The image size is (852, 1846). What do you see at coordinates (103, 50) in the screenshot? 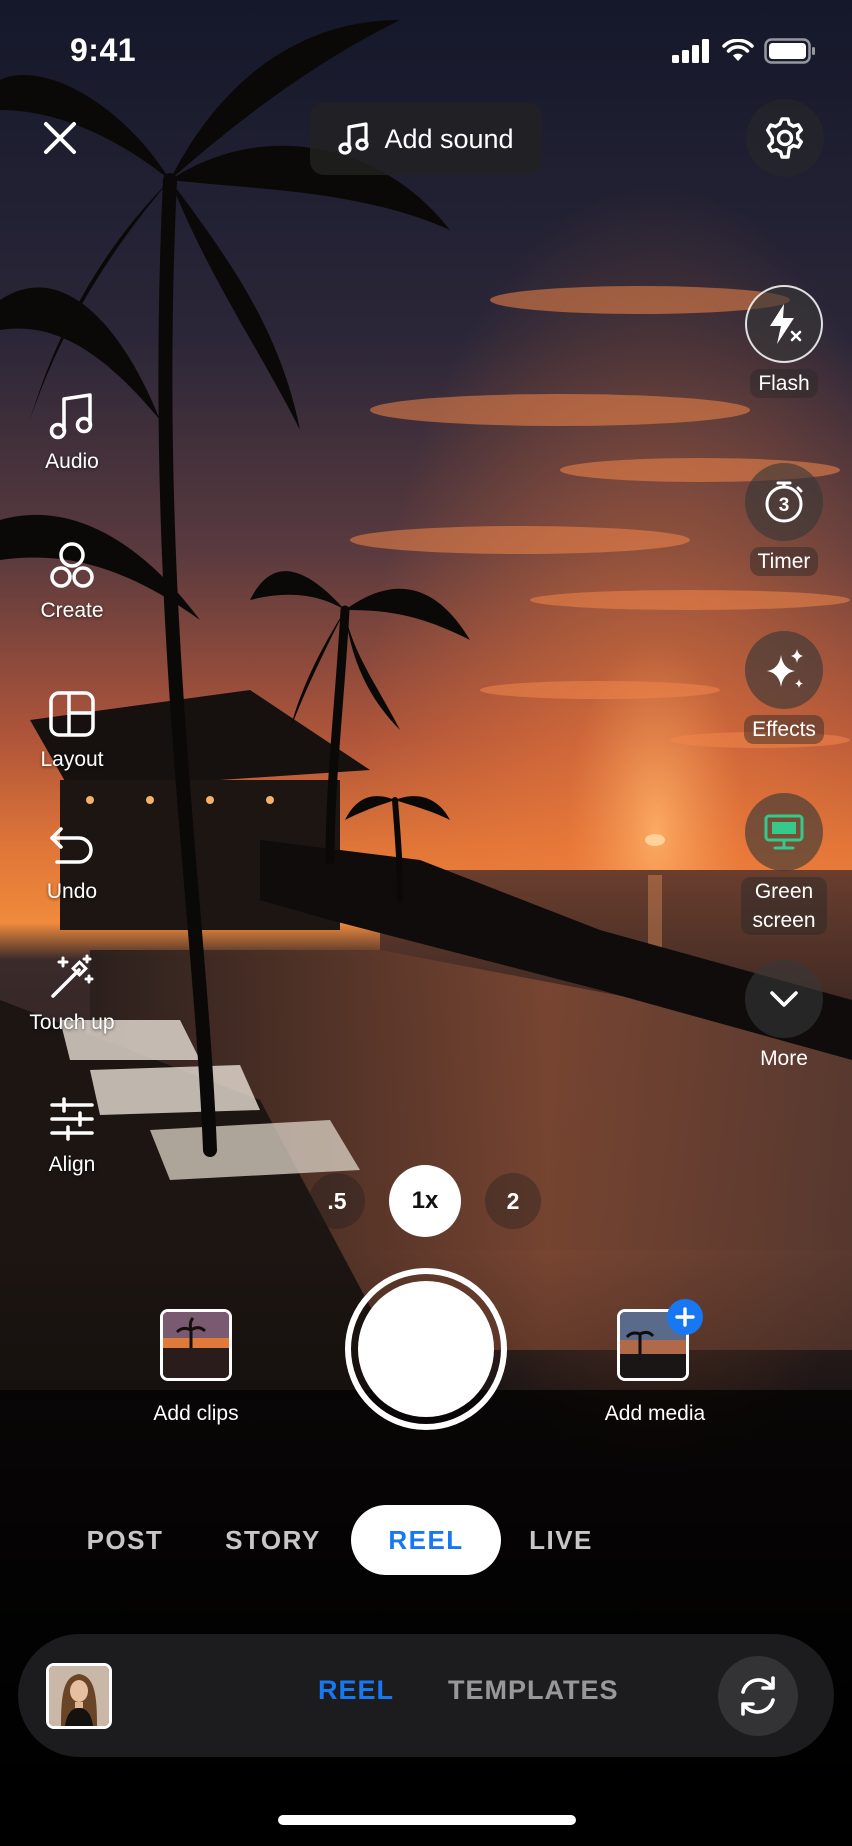
I see `status-time: 9:41` at bounding box center [103, 50].